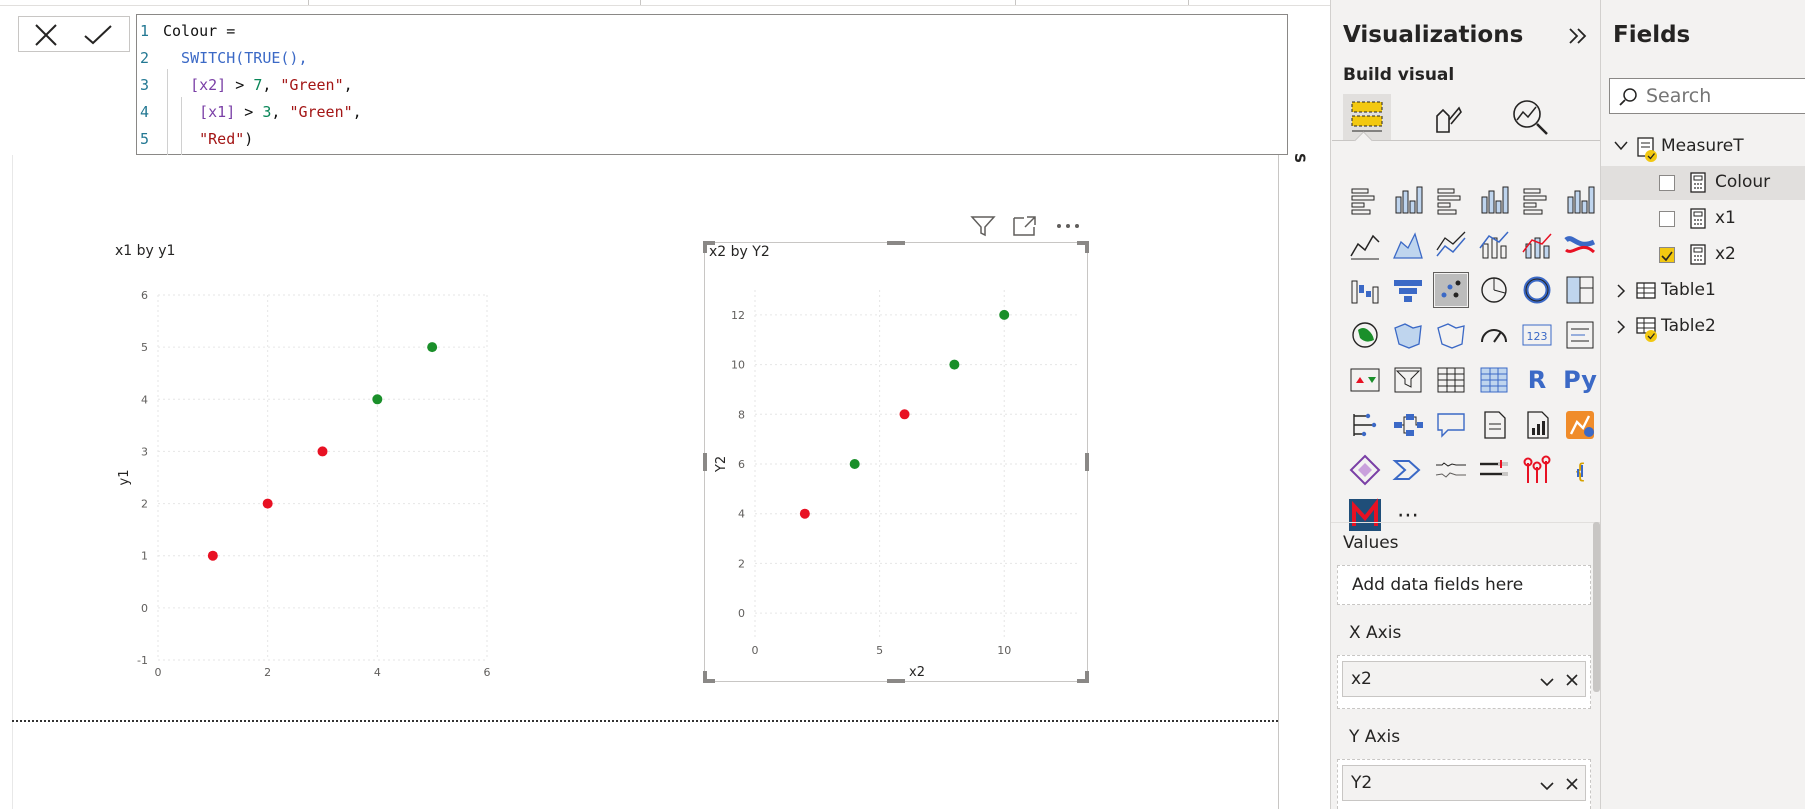 The width and height of the screenshot is (1805, 809). What do you see at coordinates (1451, 335) in the screenshot?
I see `viz-type-shape-map` at bounding box center [1451, 335].